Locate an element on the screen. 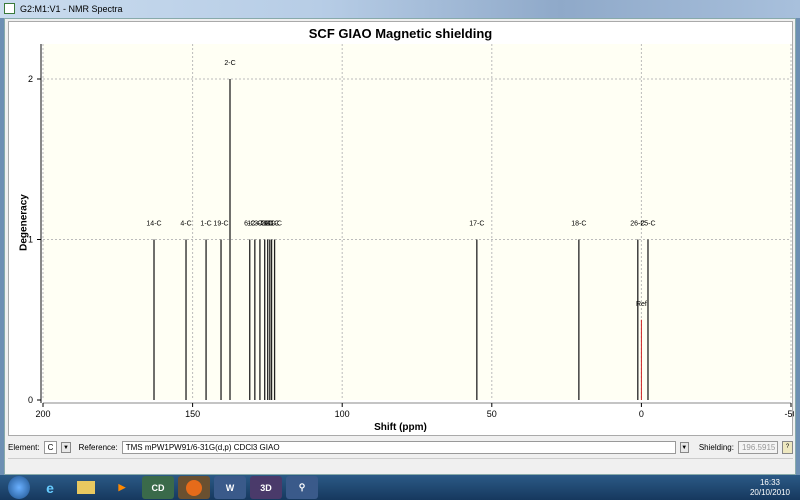 The height and width of the screenshot is (500, 800). shielding-label: Shielding: is located at coordinates (716, 447).